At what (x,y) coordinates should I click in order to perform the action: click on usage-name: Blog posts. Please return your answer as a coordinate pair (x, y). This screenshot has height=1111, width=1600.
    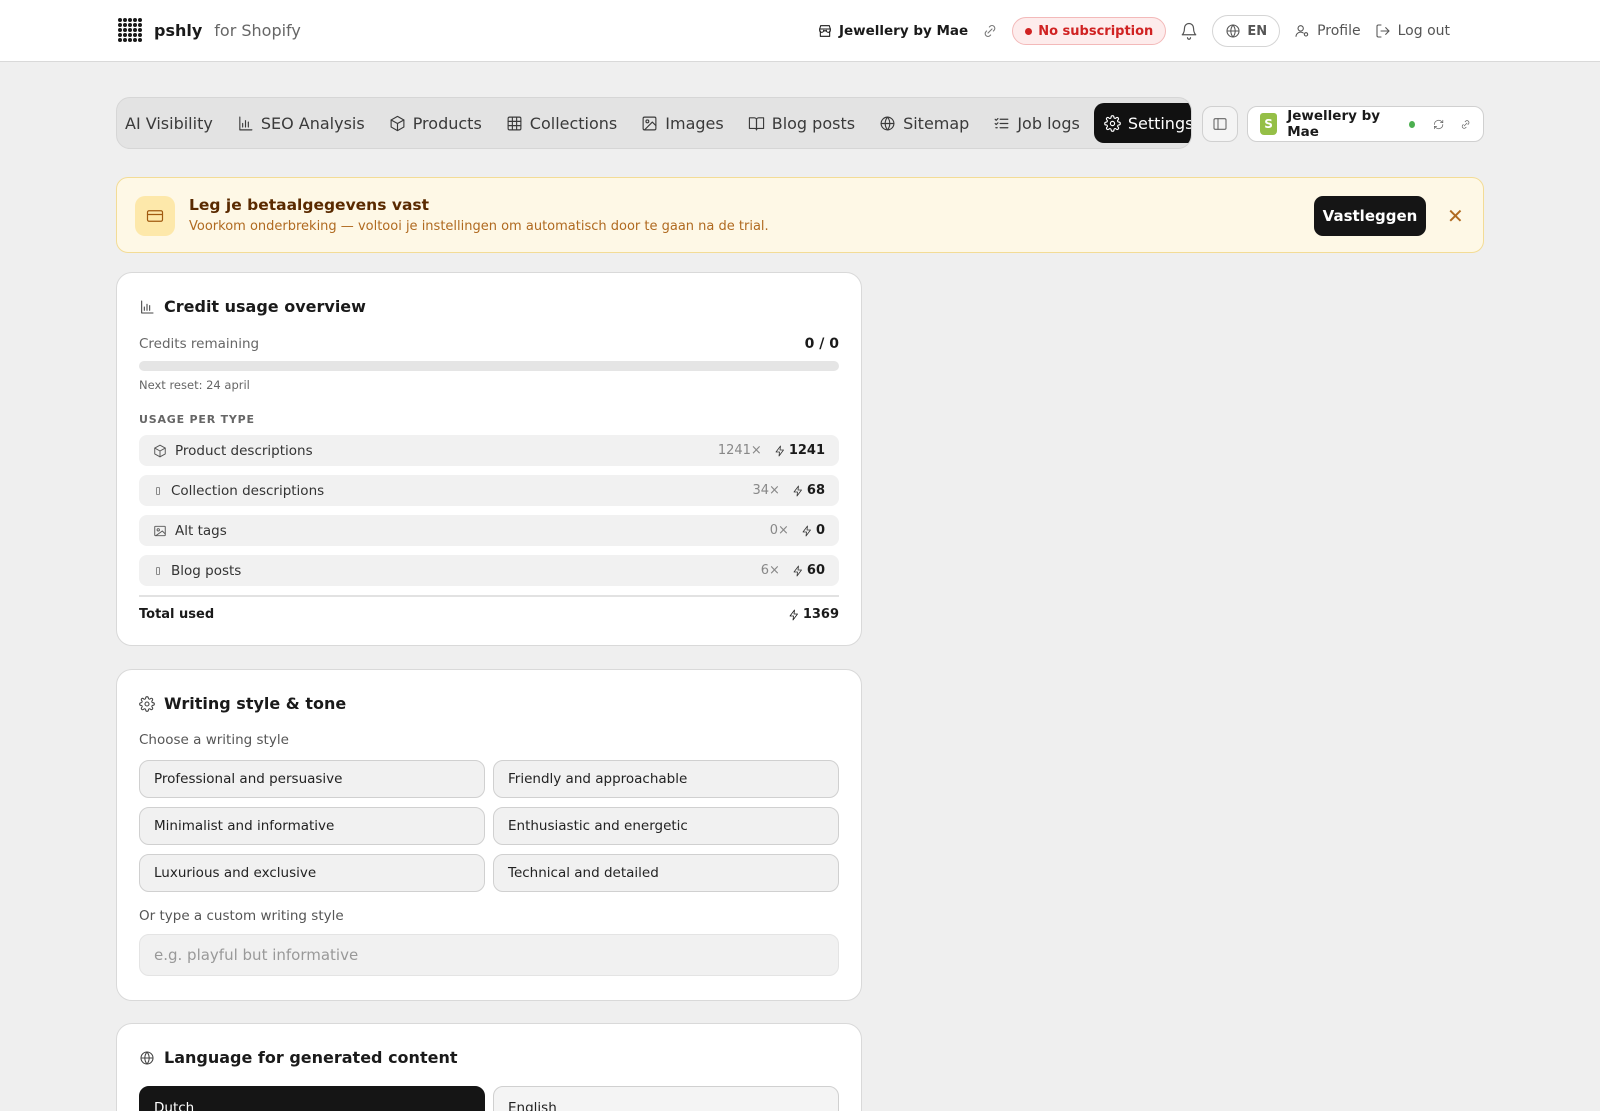
    Looking at the image, I should click on (206, 570).